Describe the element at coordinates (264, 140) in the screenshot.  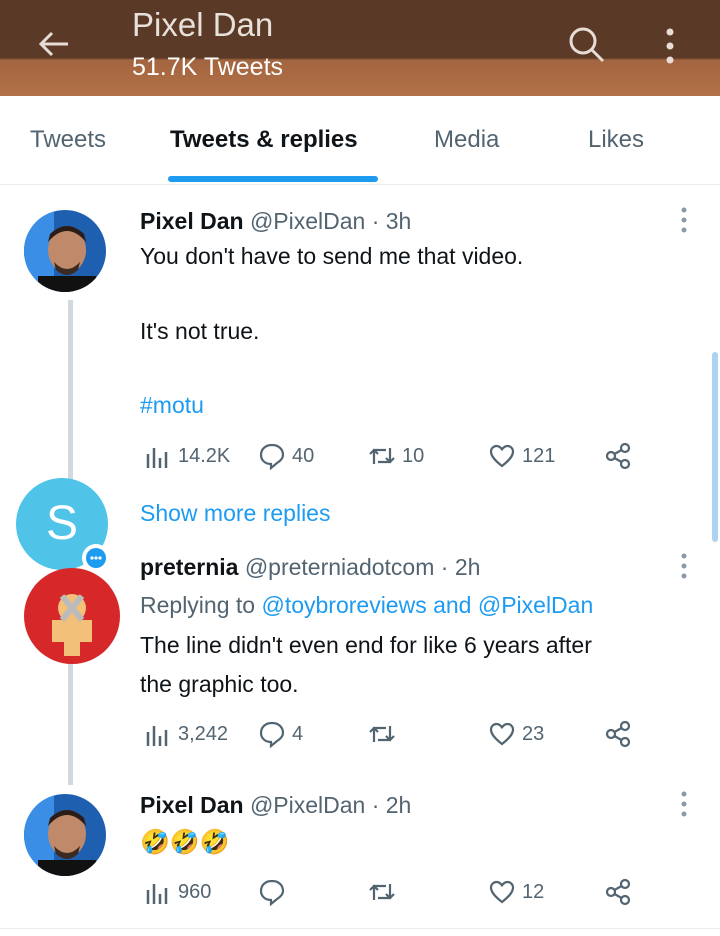
I see `tab-tweets-and-replies: Tweets & replies` at that location.